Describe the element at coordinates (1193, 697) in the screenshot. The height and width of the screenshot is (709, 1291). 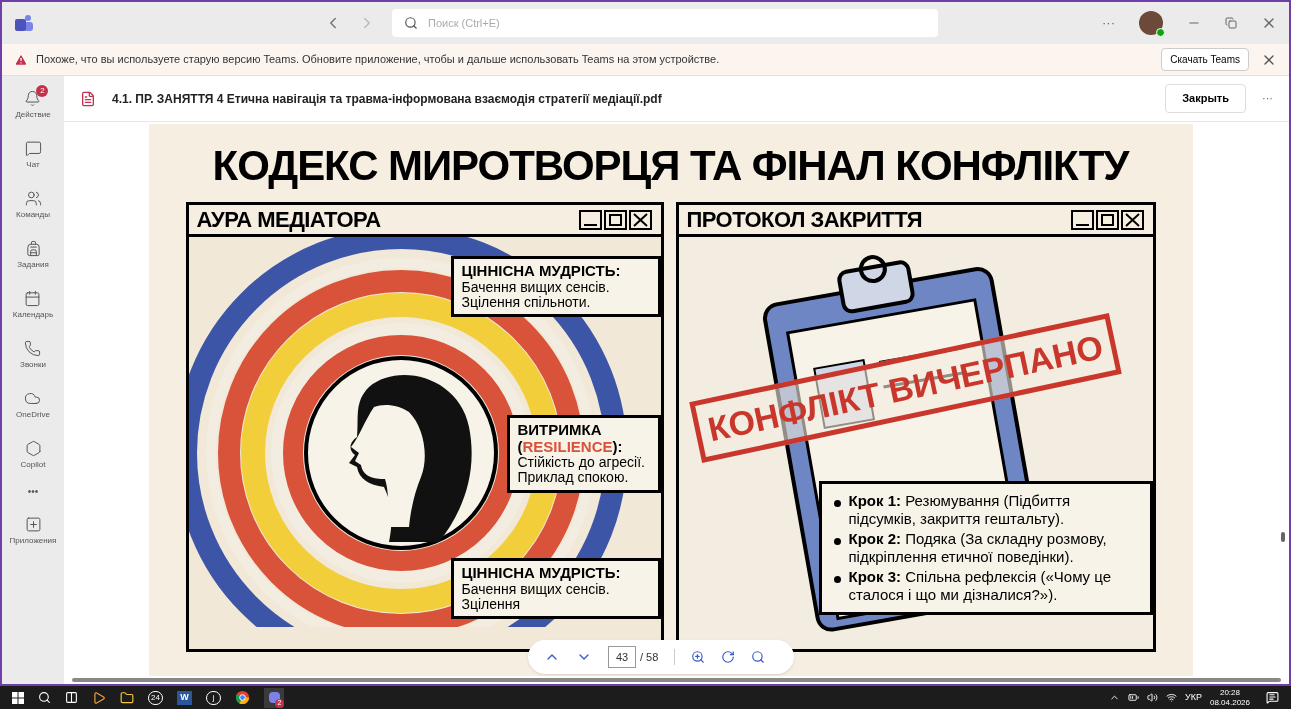
I see `language-indicator: УКР` at that location.